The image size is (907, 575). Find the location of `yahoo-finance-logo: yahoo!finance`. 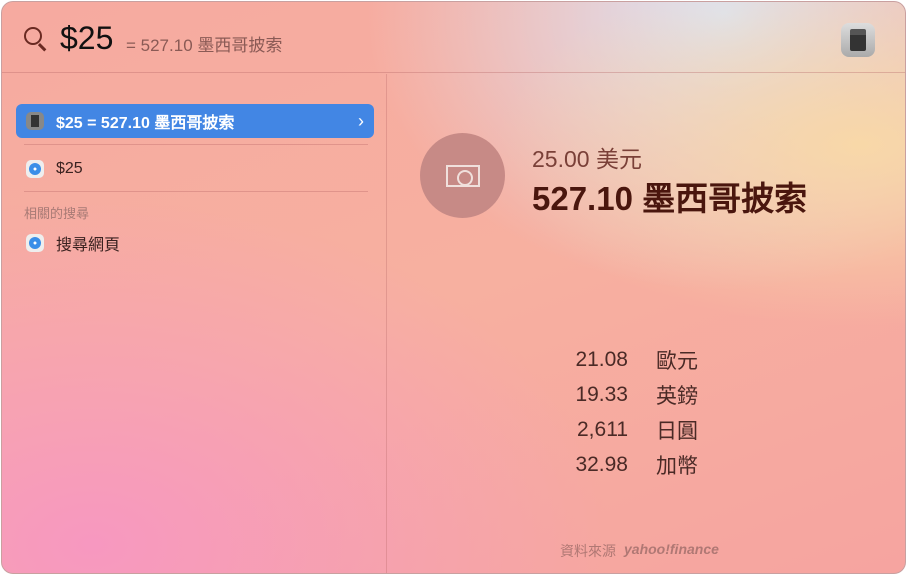

yahoo-finance-logo: yahoo!finance is located at coordinates (671, 549).